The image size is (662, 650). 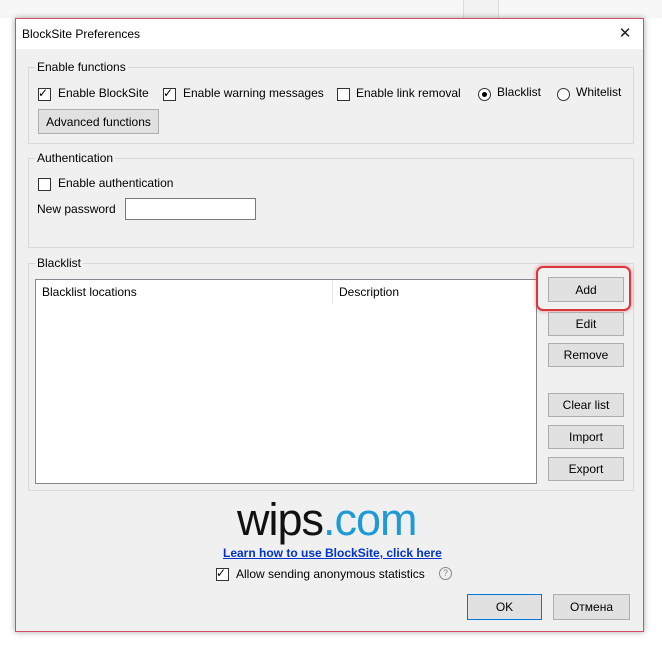 What do you see at coordinates (599, 92) in the screenshot?
I see `whitelist-radio-label: Whitelist` at bounding box center [599, 92].